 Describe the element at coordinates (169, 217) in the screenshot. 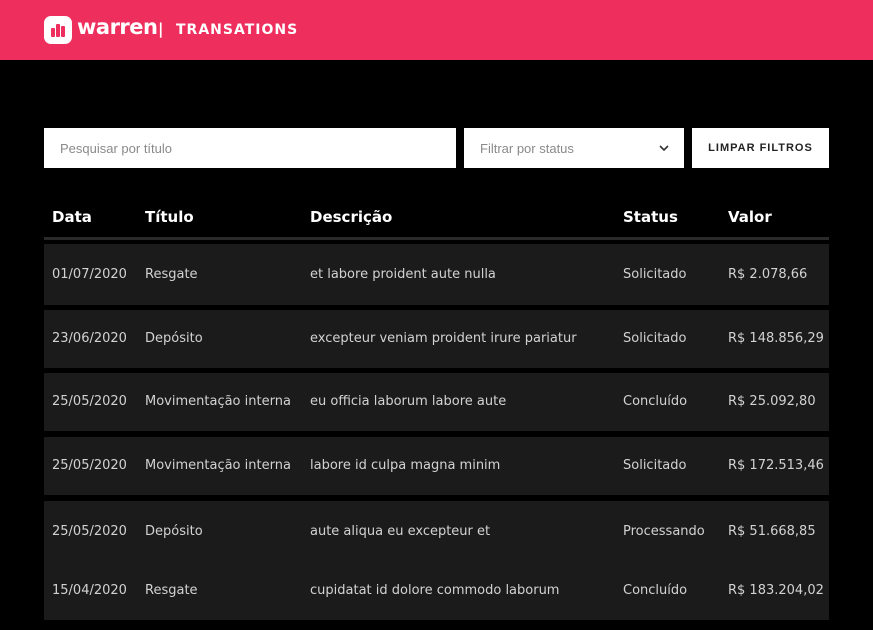

I see `column-header: Título` at that location.